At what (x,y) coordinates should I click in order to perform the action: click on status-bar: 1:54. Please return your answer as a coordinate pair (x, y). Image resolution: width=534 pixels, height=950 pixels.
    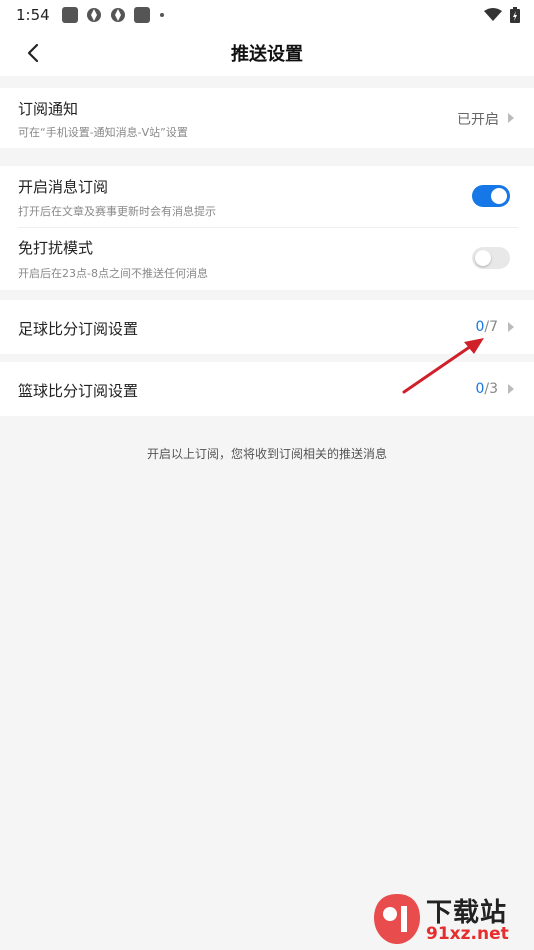
    Looking at the image, I should click on (267, 15).